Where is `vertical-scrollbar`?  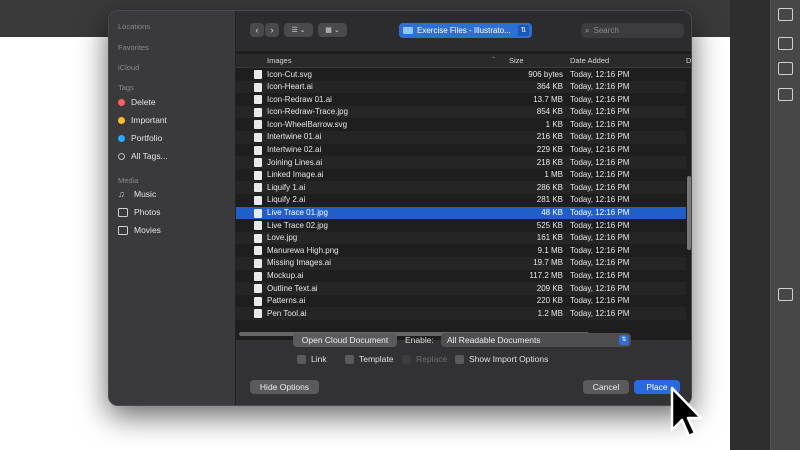
vertical-scrollbar is located at coordinates (689, 213).